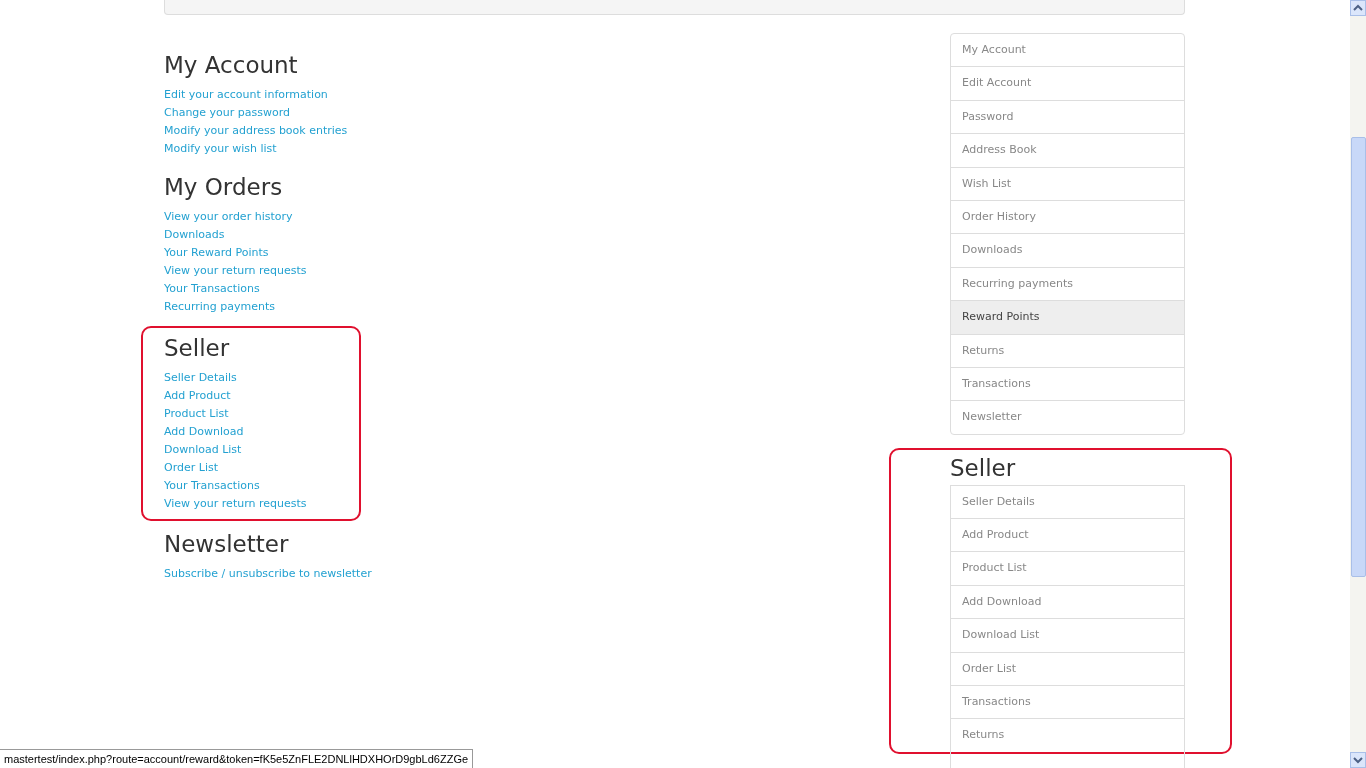 The width and height of the screenshot is (1366, 768). Describe the element at coordinates (237, 758) in the screenshot. I see `status-url: mastertest/index.php?route=account/reward&token=fK5e5ZnFLE2DNLlHDXHOrD9gbLd6ZZGe` at that location.